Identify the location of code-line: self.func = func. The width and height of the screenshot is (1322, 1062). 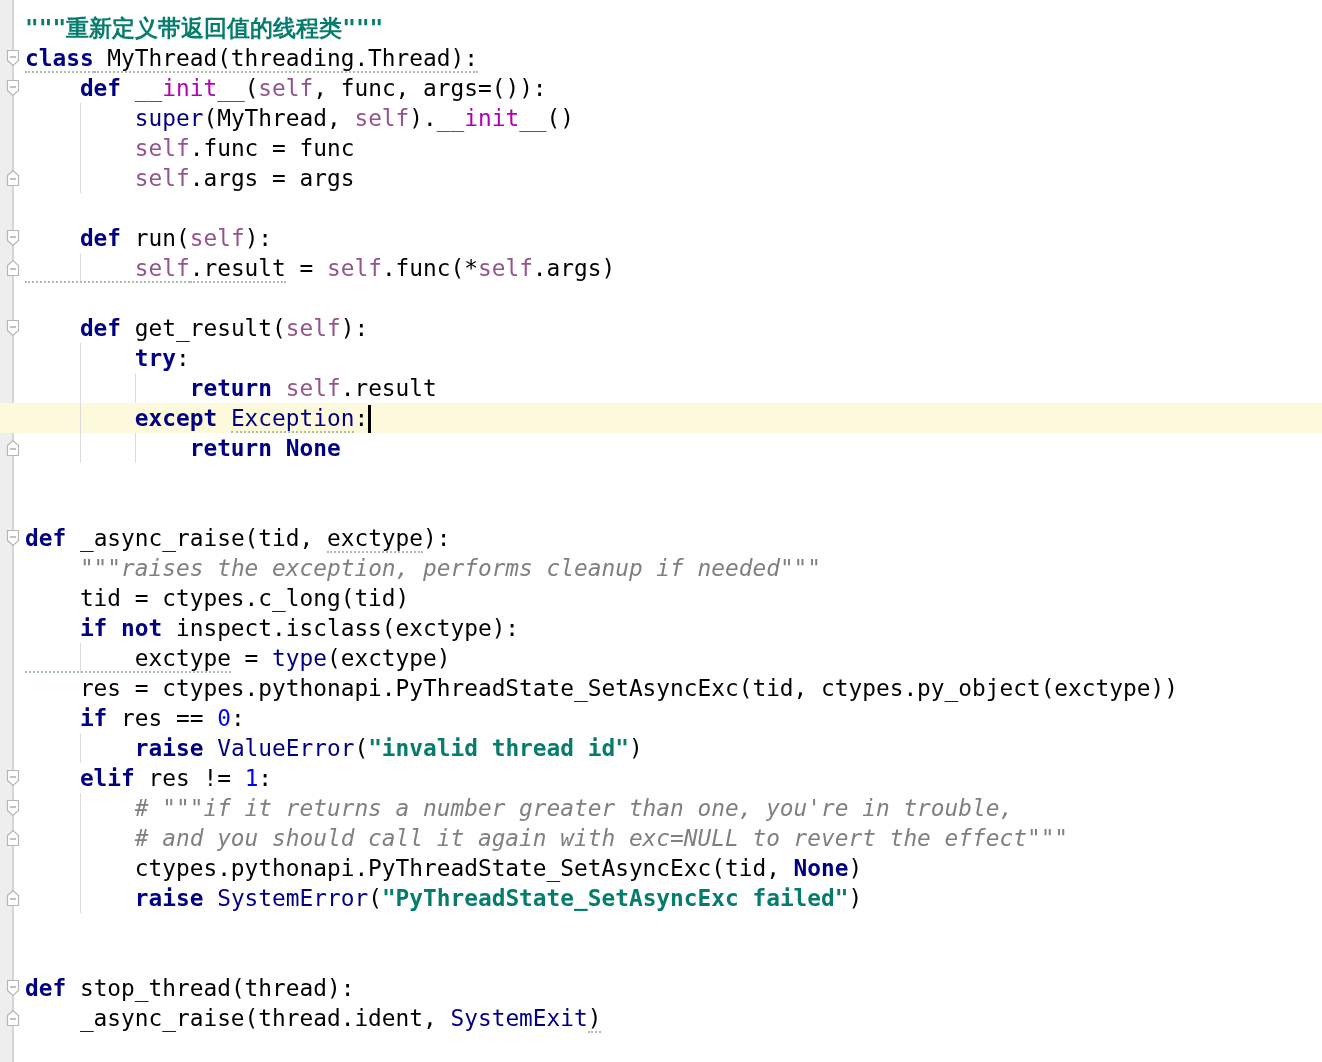
(244, 148).